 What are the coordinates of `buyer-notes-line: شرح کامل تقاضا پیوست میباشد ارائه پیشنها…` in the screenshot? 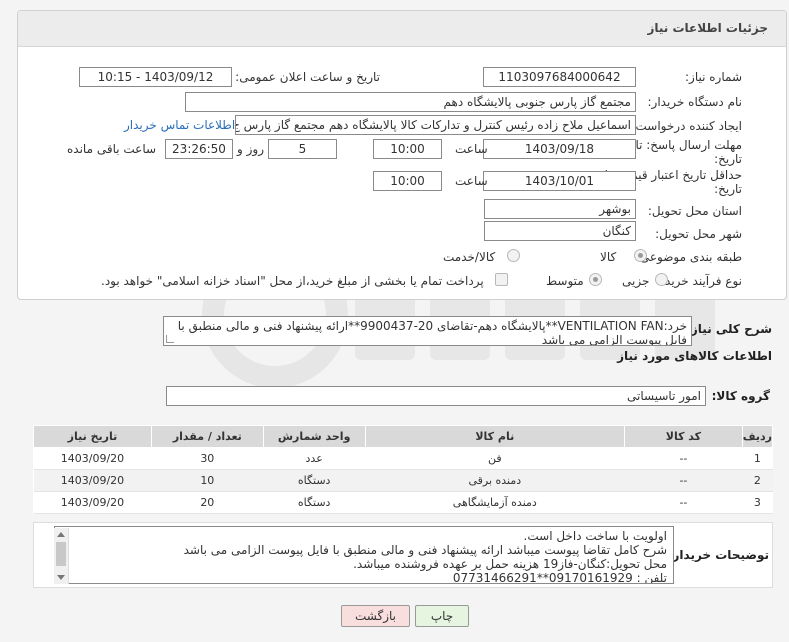 It's located at (425, 550).